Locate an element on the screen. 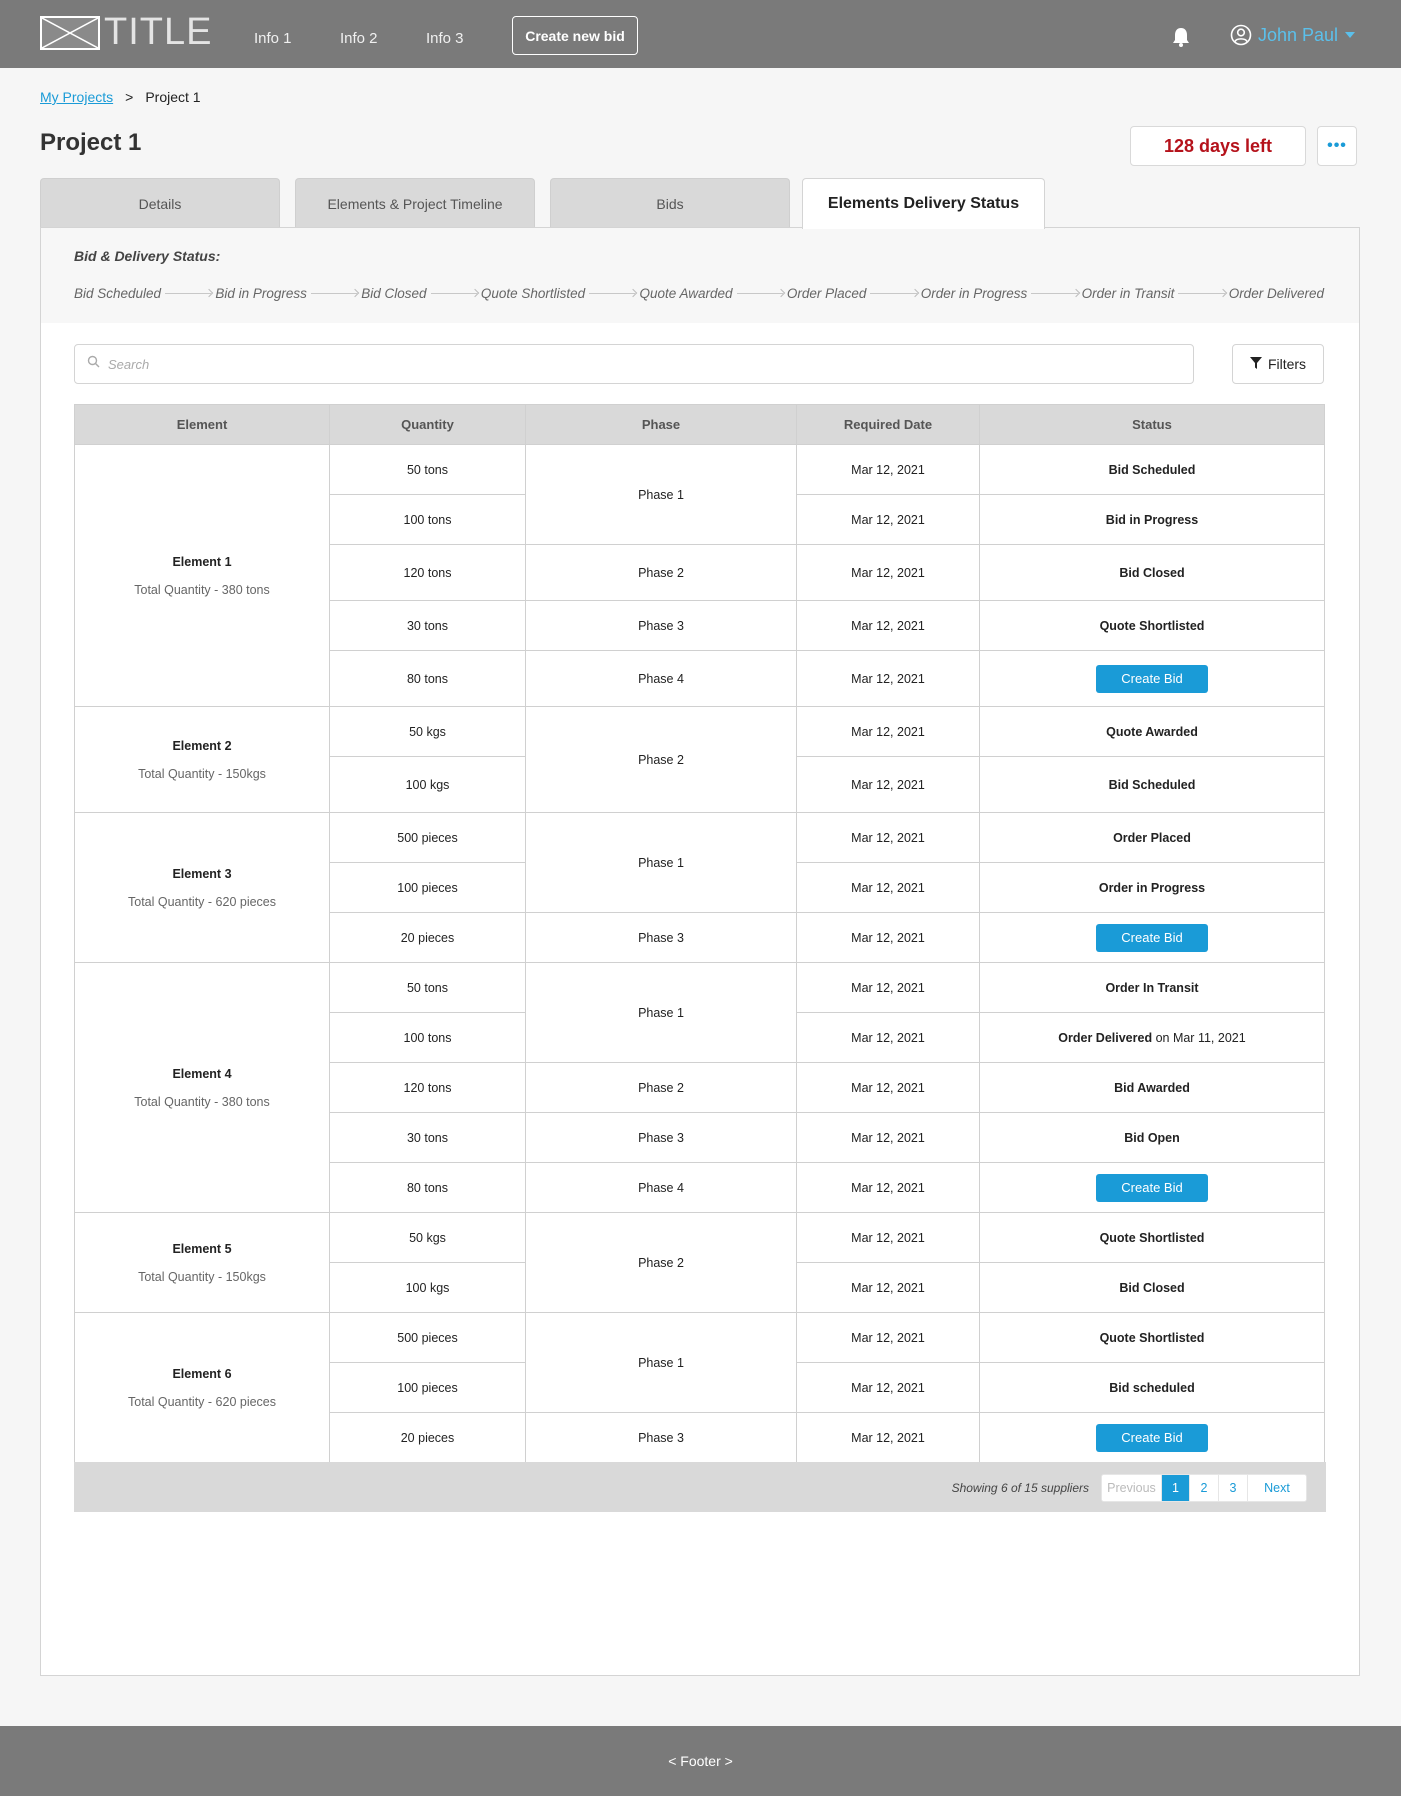 This screenshot has width=1401, height=1796. breadcrumb-my-projects: My Projects is located at coordinates (76, 97).